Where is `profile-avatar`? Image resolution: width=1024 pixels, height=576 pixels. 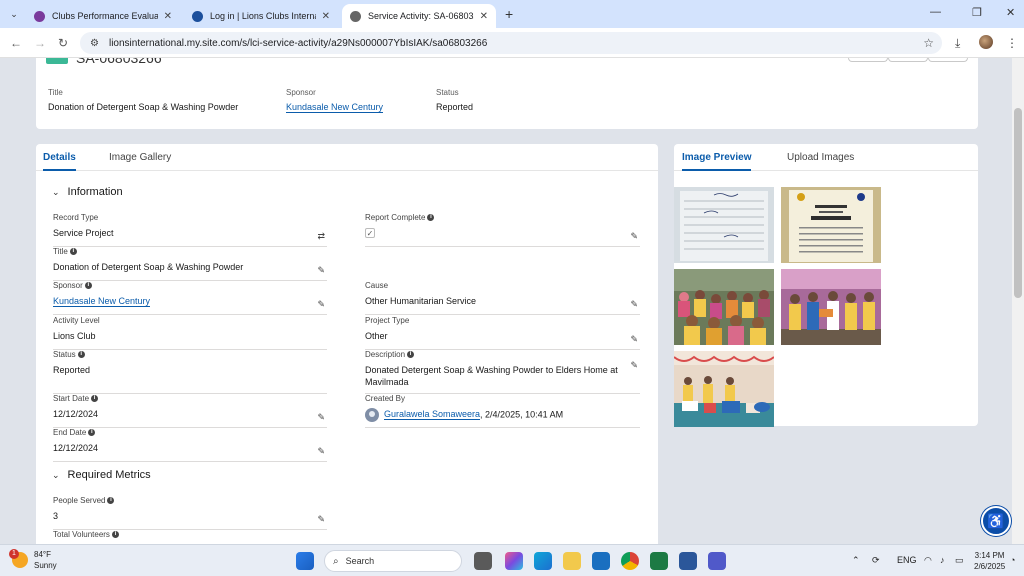
profile-avatar is located at coordinates (986, 42).